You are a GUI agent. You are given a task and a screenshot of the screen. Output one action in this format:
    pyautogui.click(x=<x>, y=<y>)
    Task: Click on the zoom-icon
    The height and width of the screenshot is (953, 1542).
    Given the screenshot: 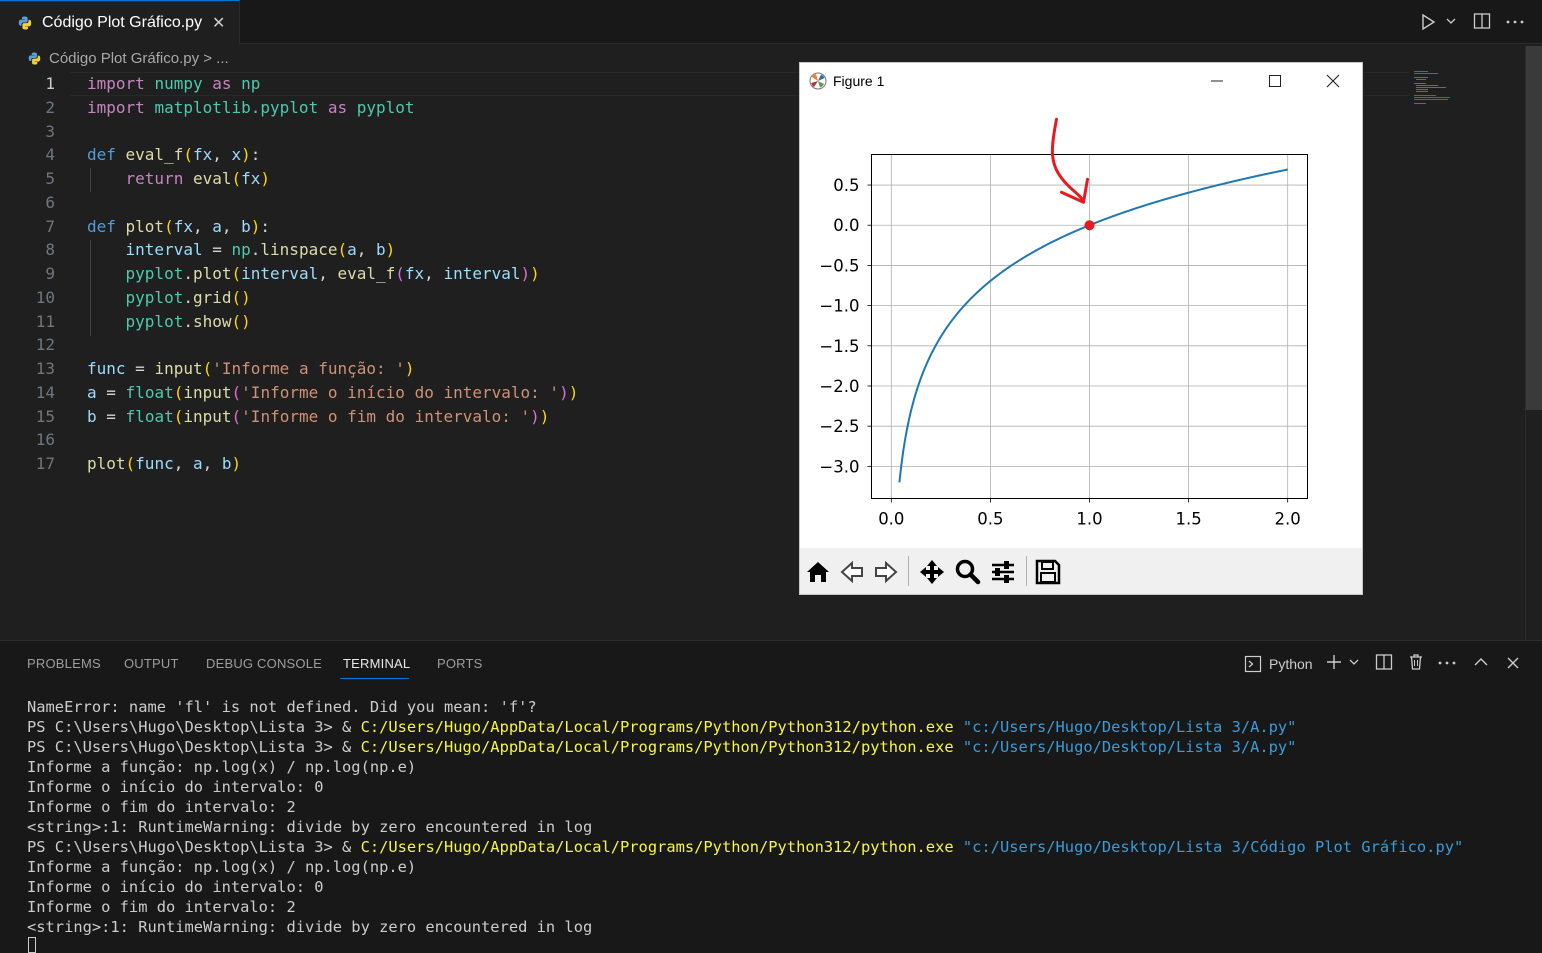 What is the action you would take?
    pyautogui.click(x=968, y=572)
    